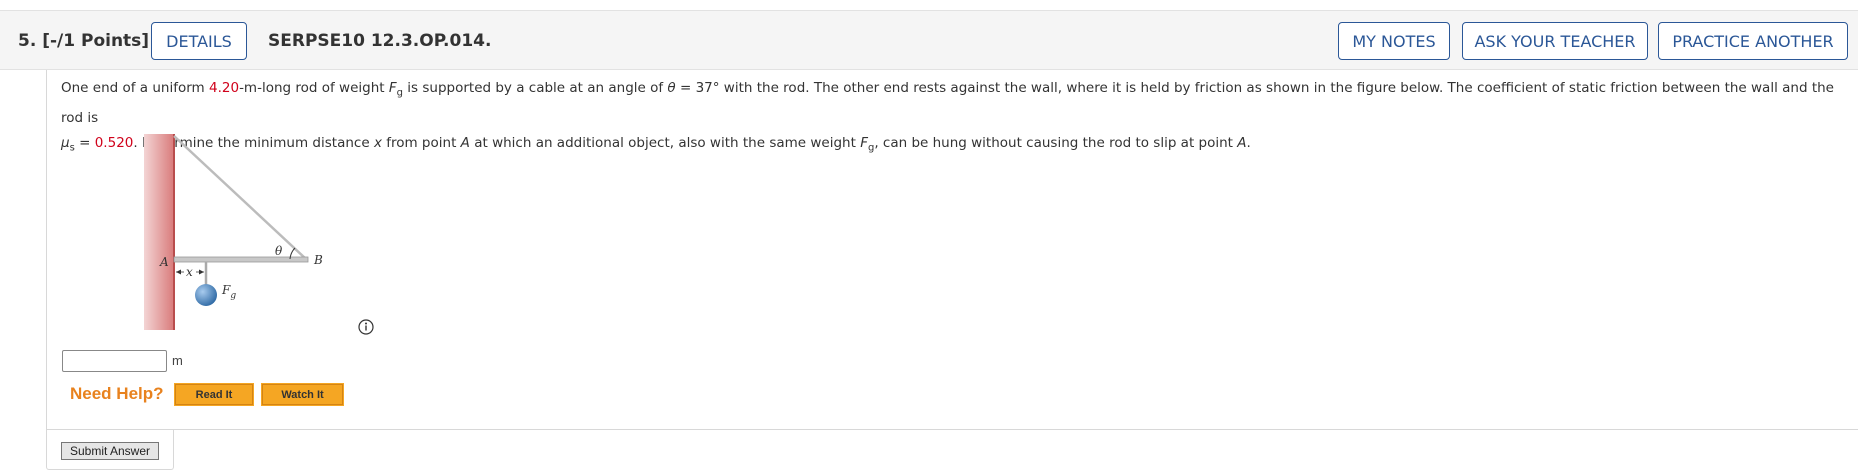 This screenshot has width=1858, height=474. Describe the element at coordinates (110, 451) in the screenshot. I see `submit-answer-button: Submit Answer` at that location.